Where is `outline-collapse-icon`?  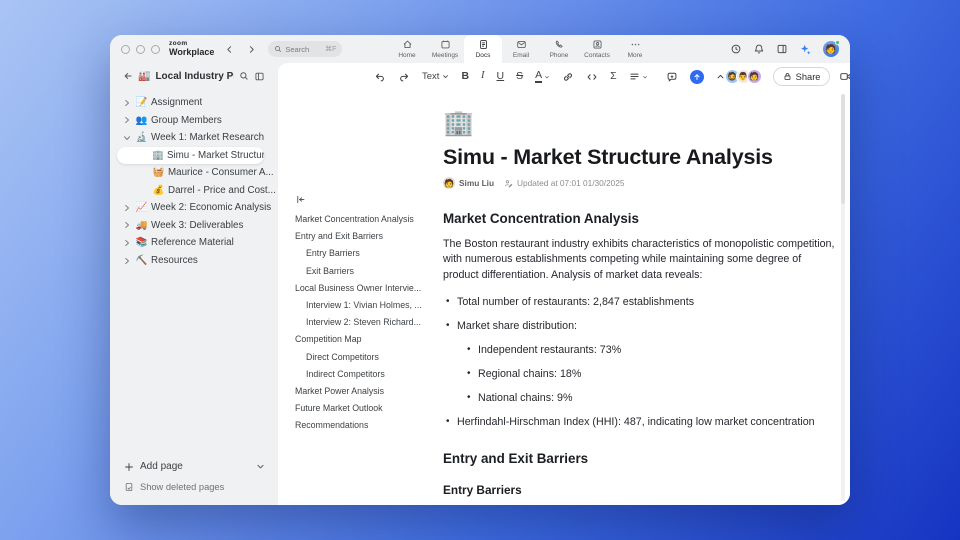
outline-collapse-icon is located at coordinates (368, 199).